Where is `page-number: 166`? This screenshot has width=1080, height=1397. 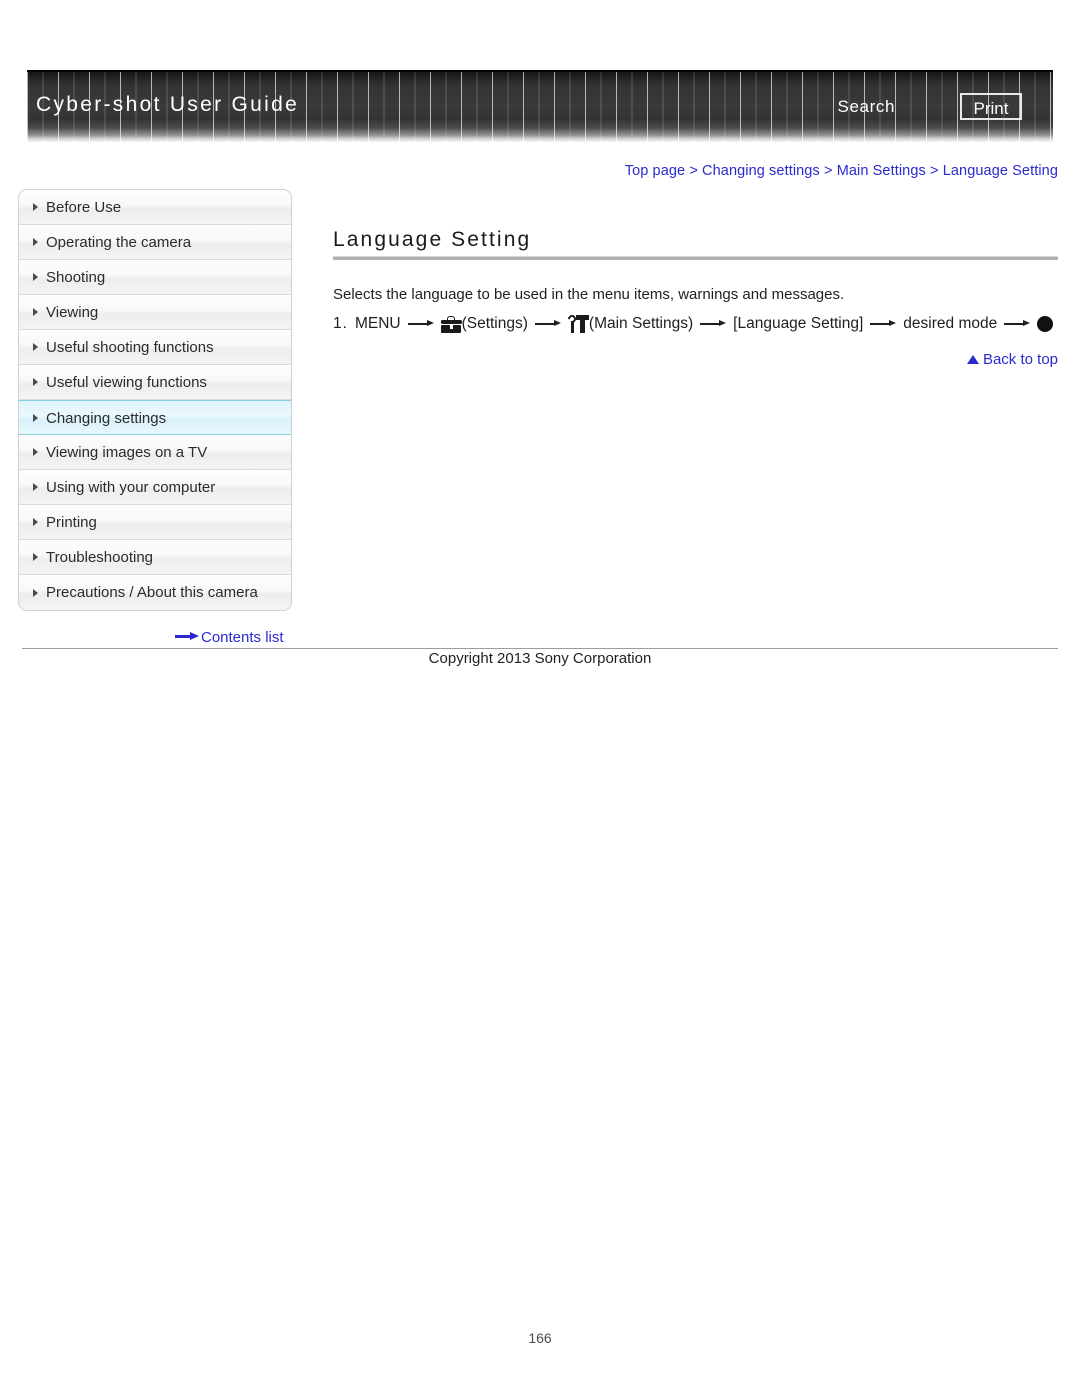
page-number: 166 is located at coordinates (540, 1338).